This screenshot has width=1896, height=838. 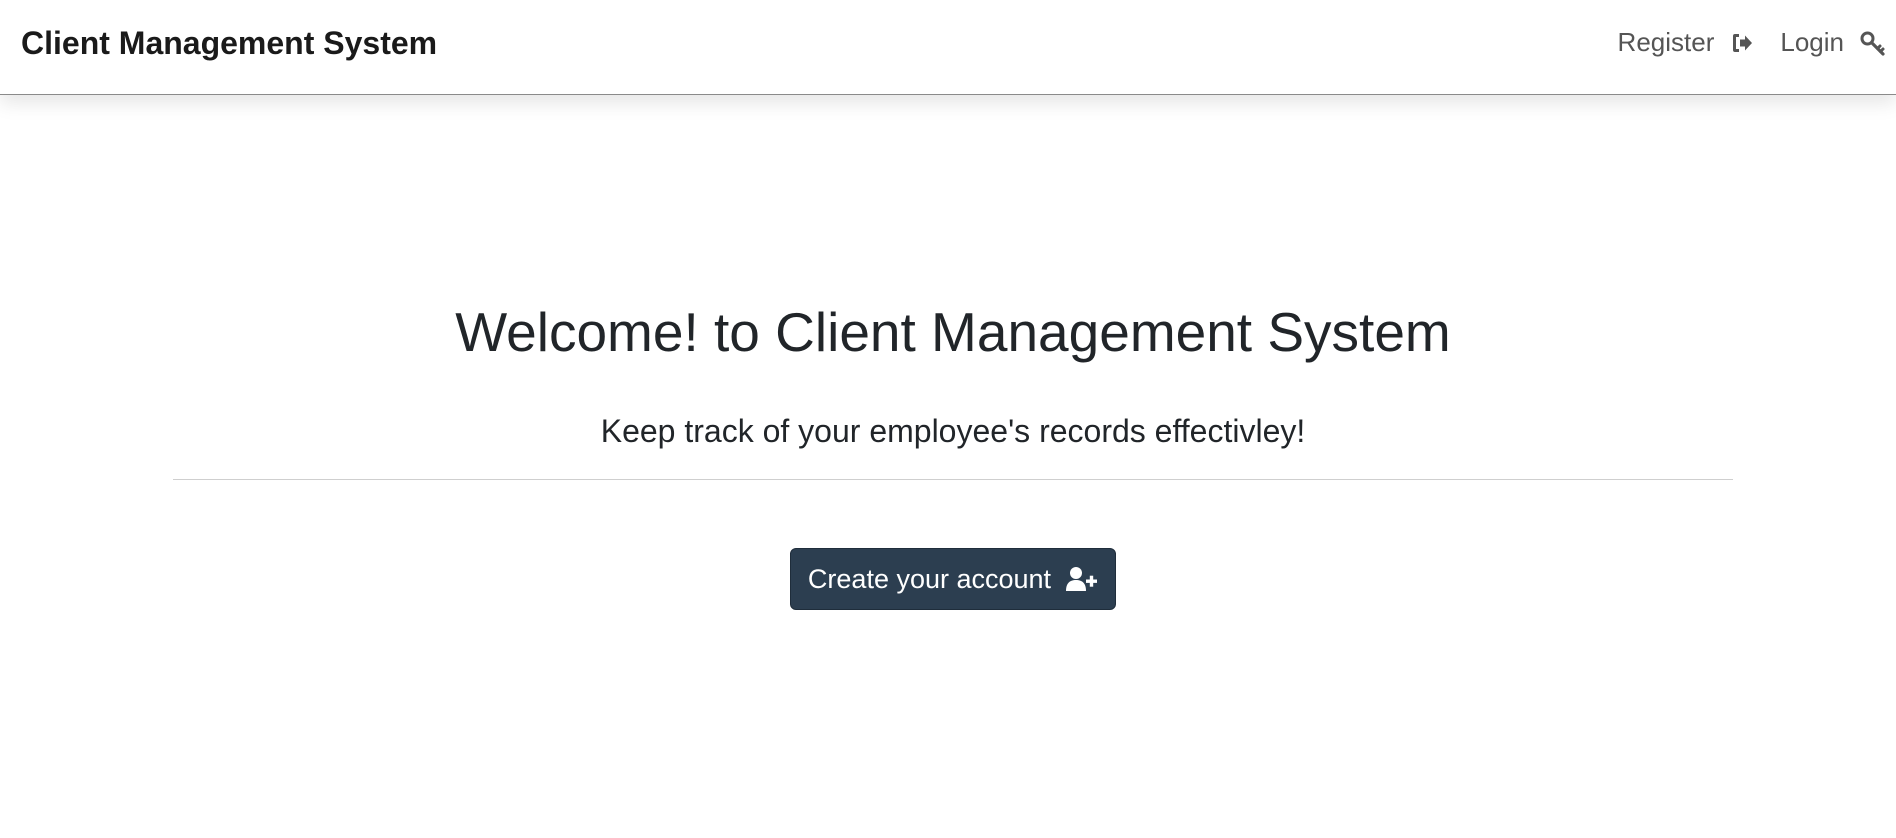 I want to click on login-link-label: Login, so click(x=1812, y=42).